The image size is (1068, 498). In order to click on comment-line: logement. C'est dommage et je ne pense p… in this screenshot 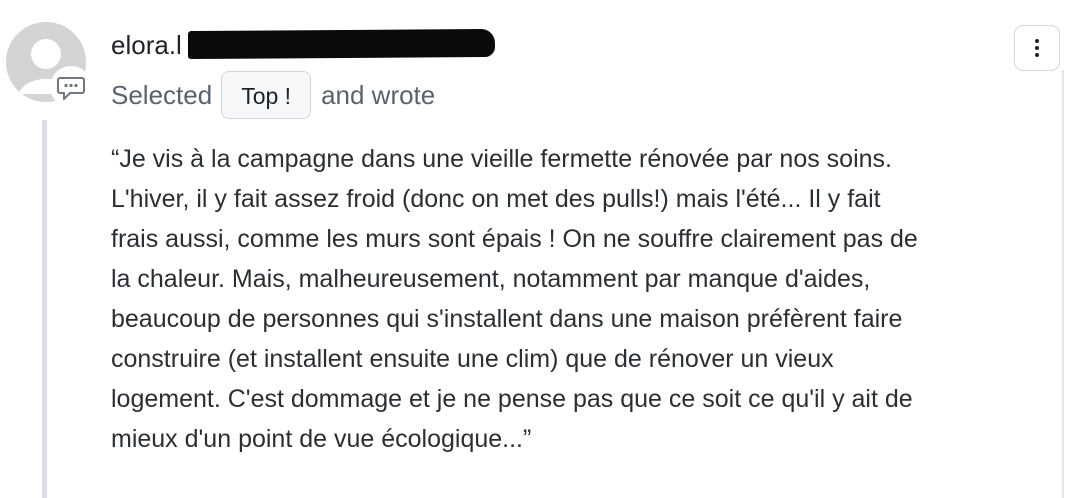, I will do `click(512, 399)`.